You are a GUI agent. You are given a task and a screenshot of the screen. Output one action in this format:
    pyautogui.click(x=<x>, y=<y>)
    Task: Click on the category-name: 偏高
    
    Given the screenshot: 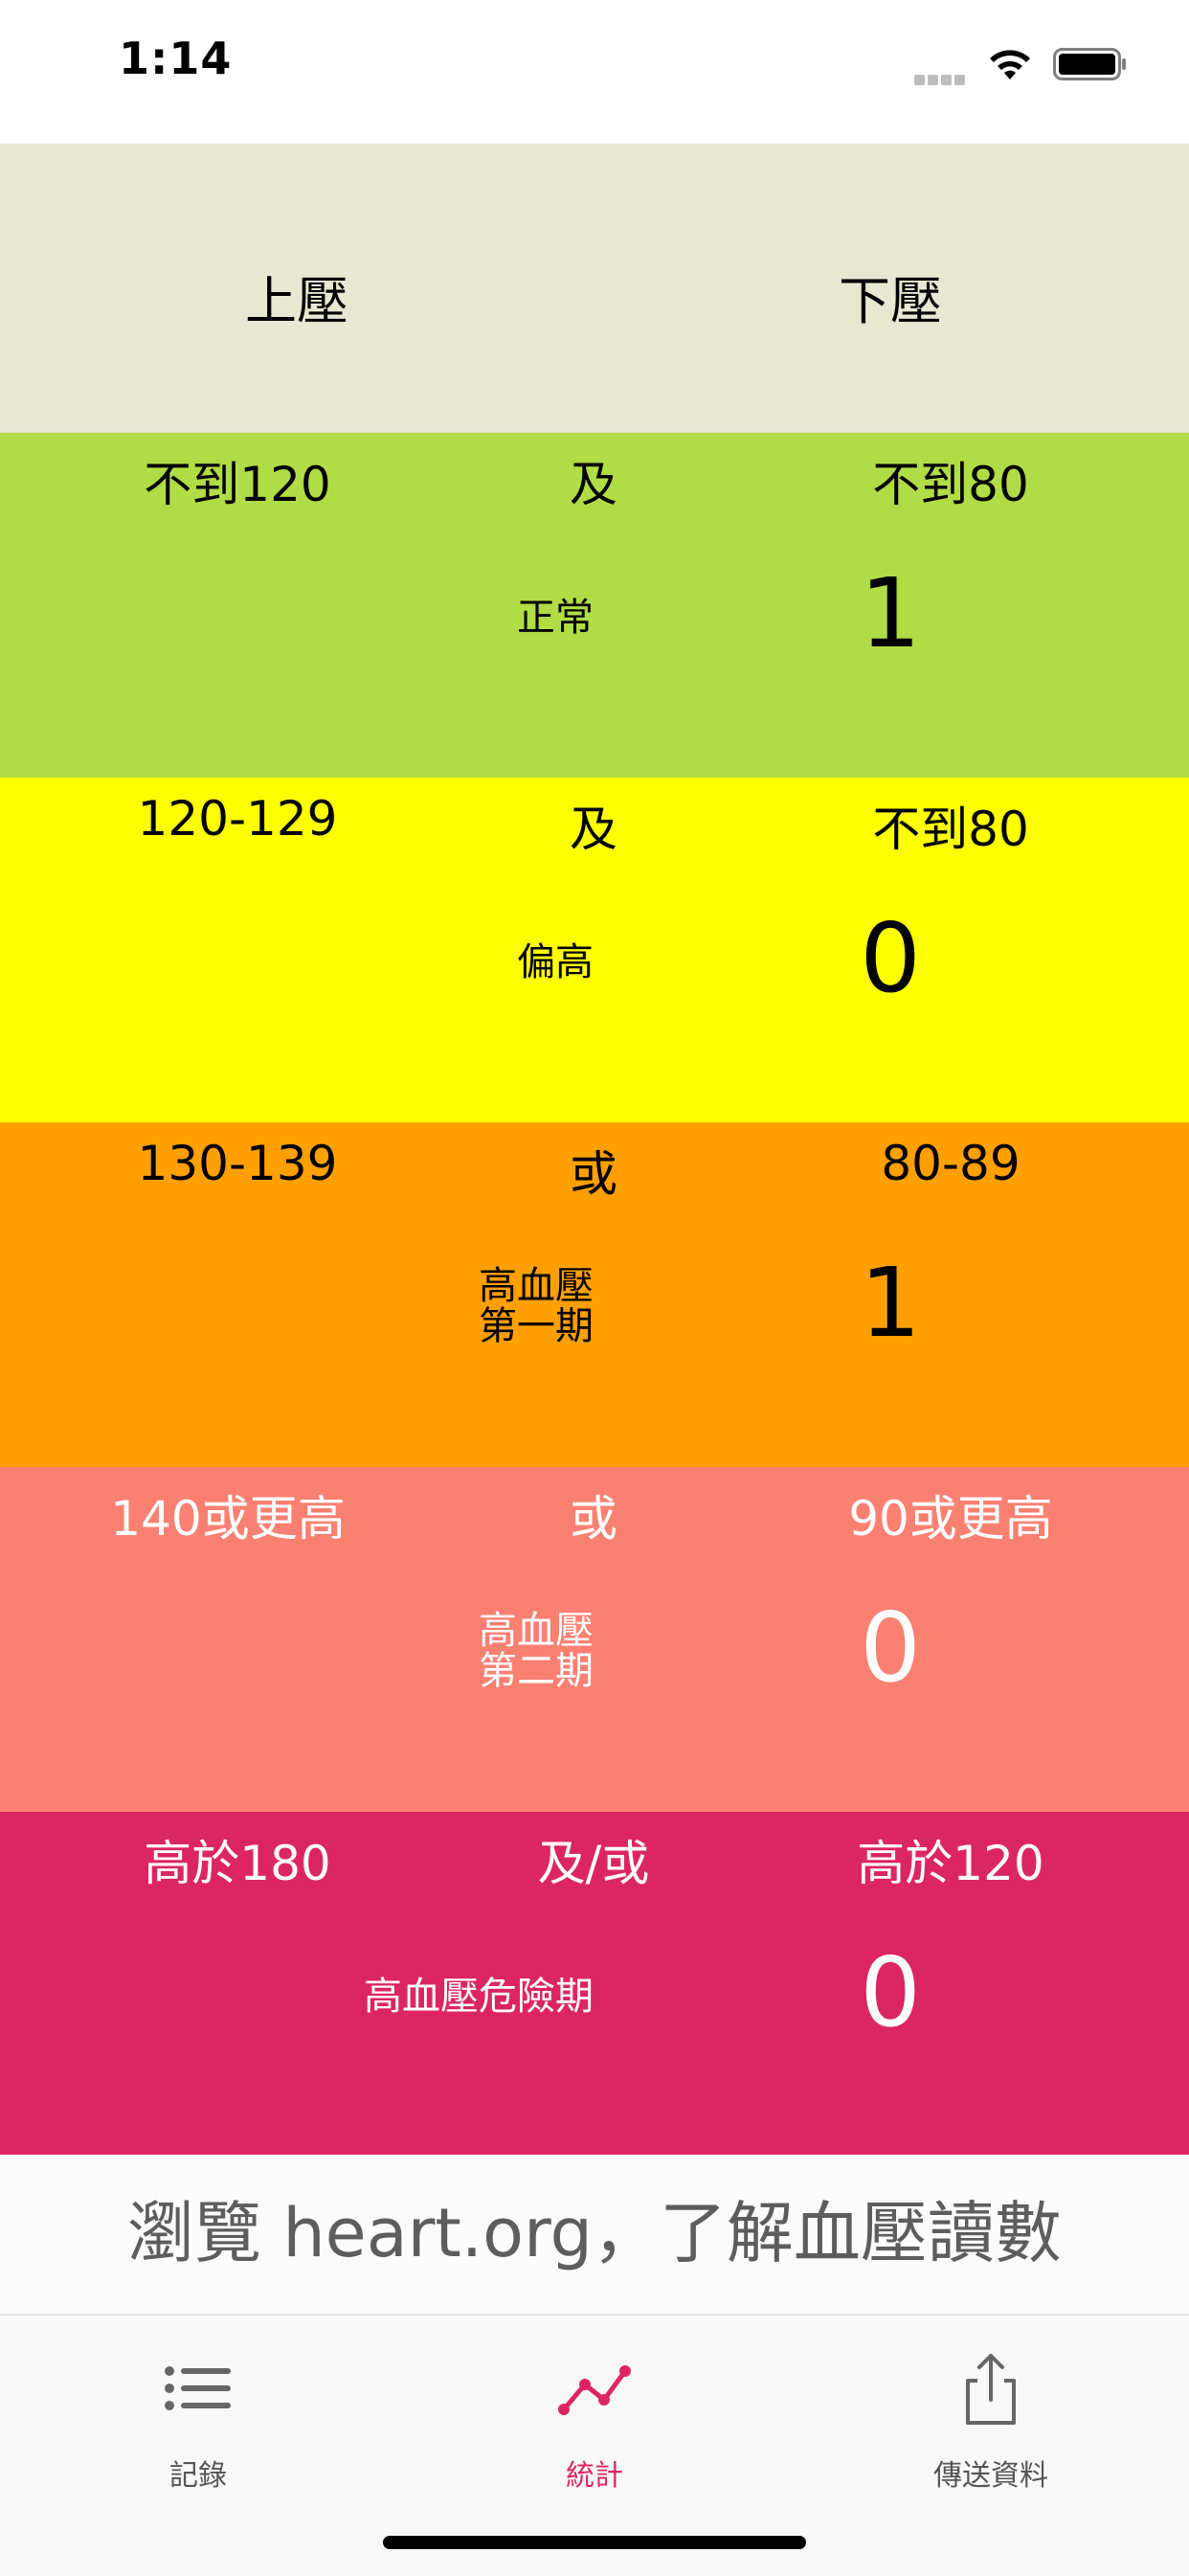 What is the action you would take?
    pyautogui.click(x=555, y=962)
    